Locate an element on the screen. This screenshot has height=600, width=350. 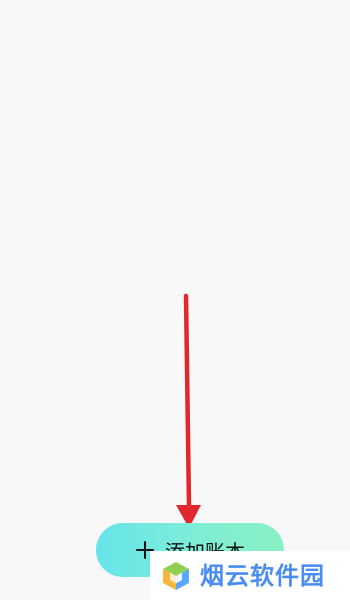
watermark: 烟云软件园 is located at coordinates (250, 575).